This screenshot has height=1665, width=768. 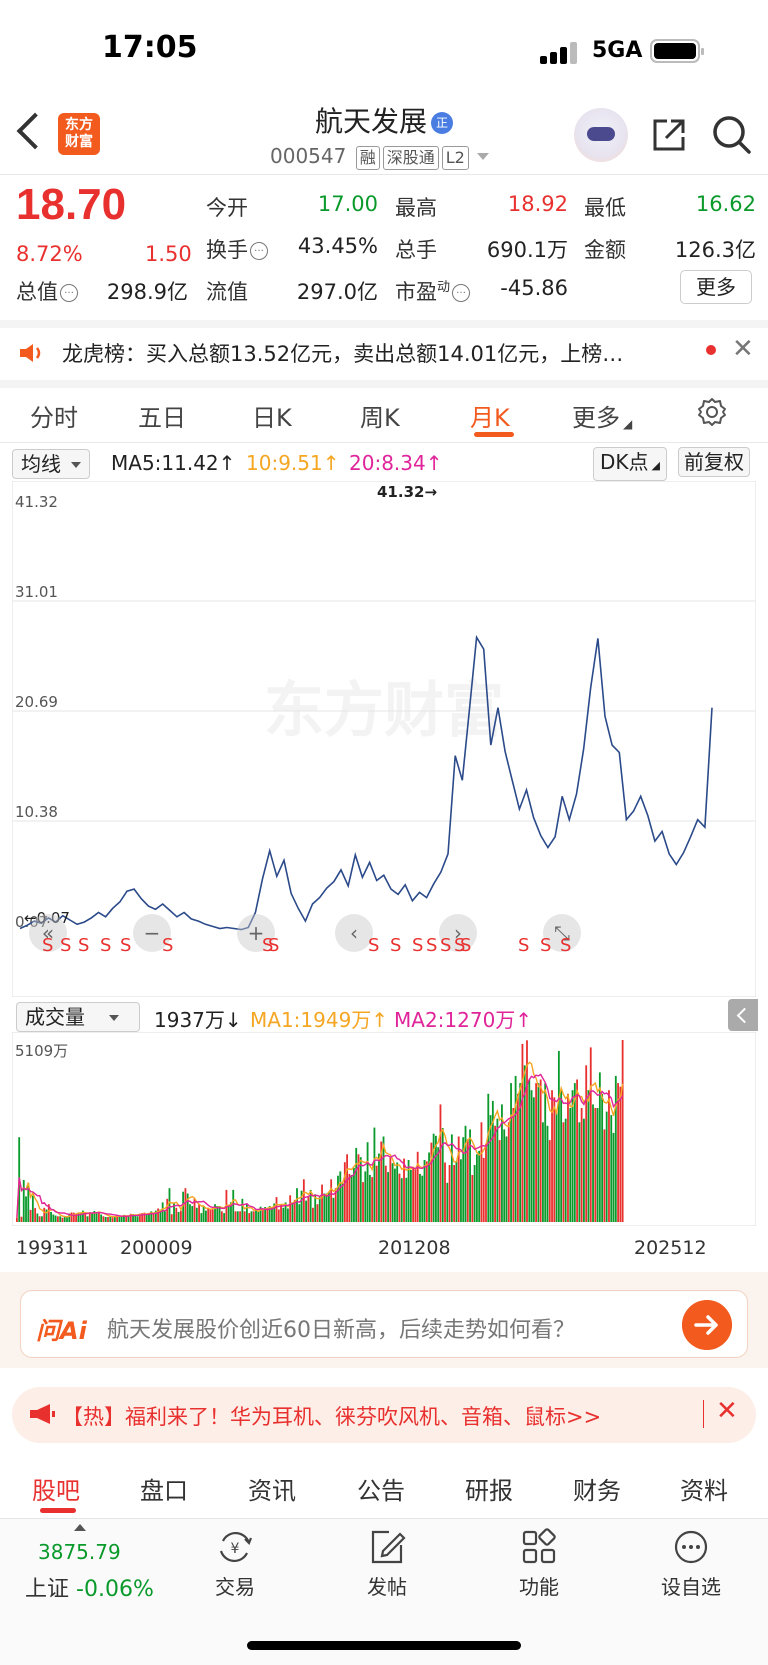 What do you see at coordinates (732, 135) in the screenshot?
I see `search-icon` at bounding box center [732, 135].